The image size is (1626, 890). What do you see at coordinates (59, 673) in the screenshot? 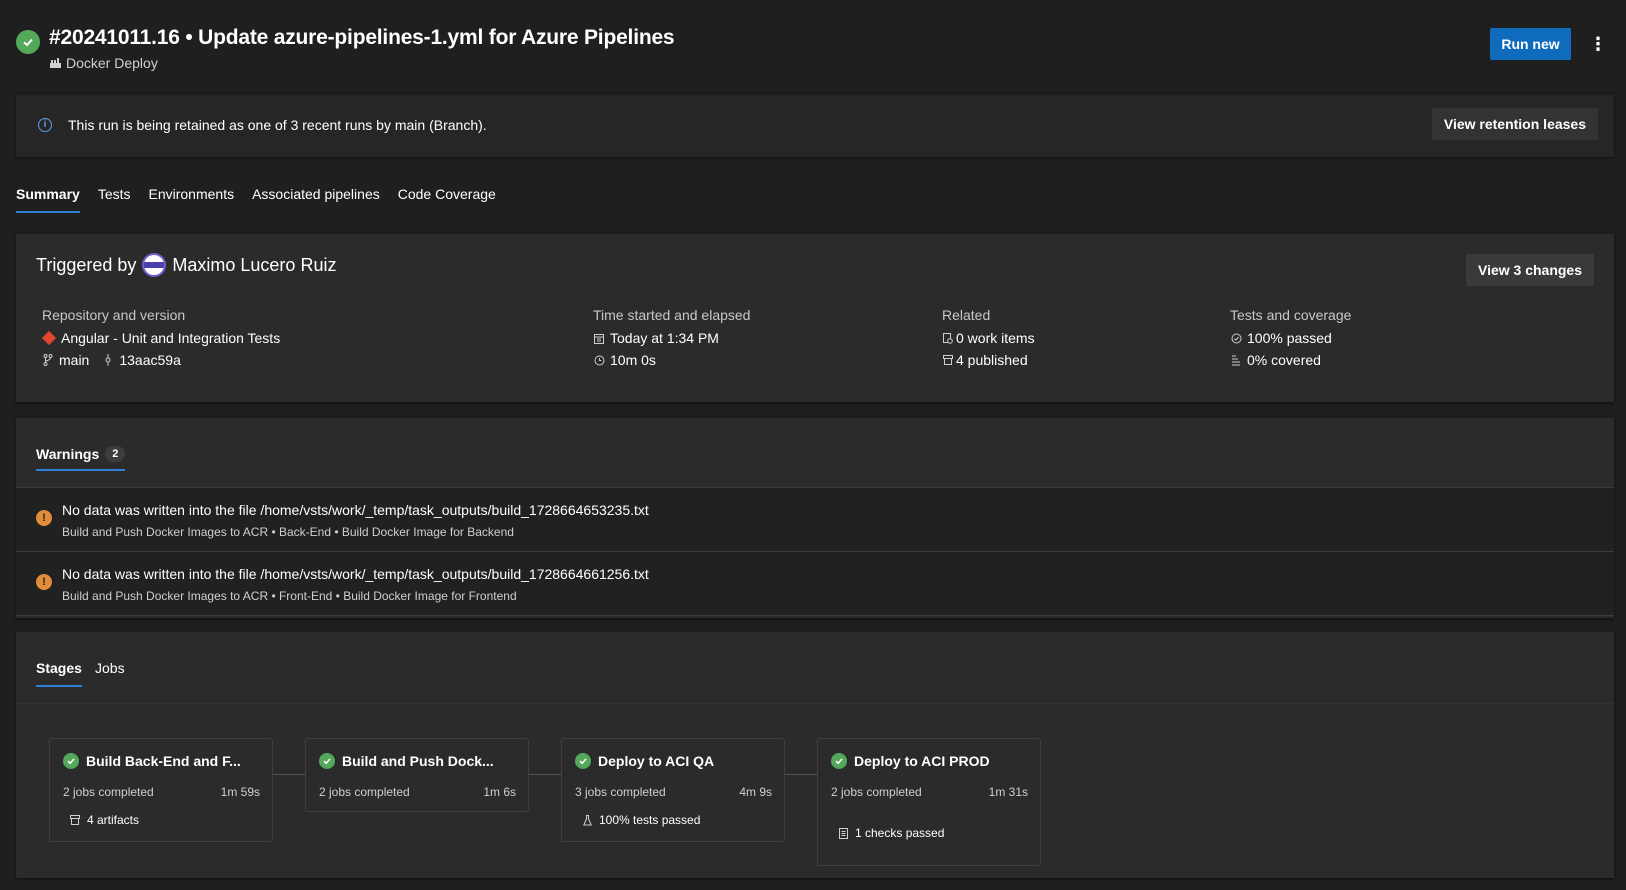
I see `tab-stages: Stages` at bounding box center [59, 673].